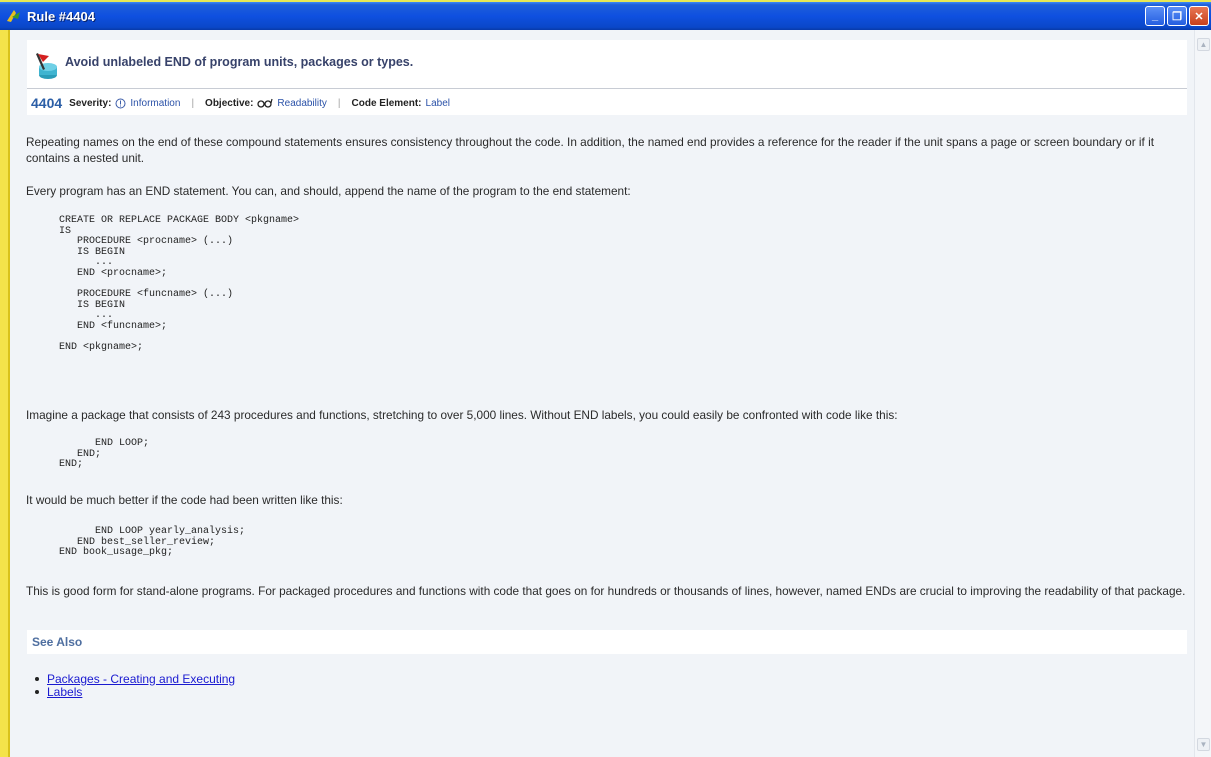 This screenshot has width=1211, height=757. I want to click on close-button: ✕, so click(1199, 16).